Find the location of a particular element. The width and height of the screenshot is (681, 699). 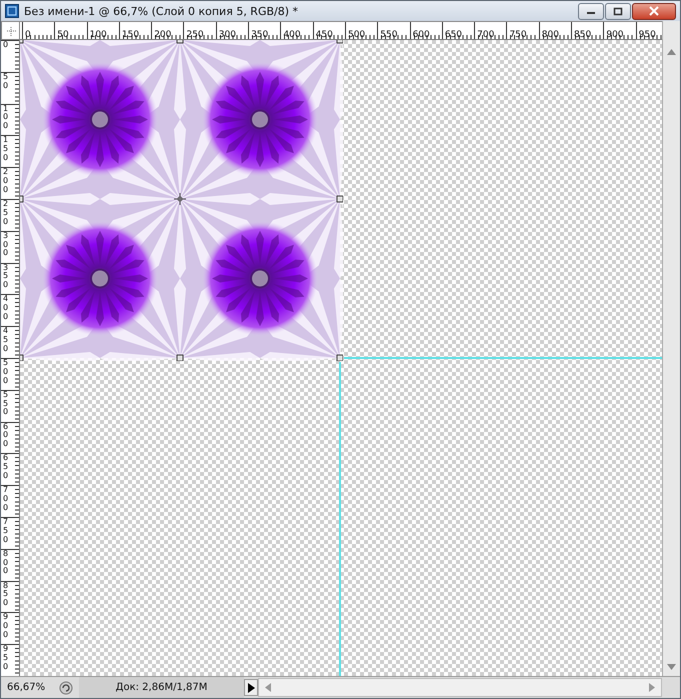

rotate-icon is located at coordinates (66, 687).